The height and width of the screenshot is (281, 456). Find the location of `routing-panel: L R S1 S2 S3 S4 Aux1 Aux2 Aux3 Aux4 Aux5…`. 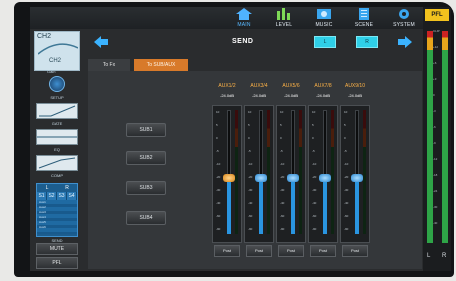

routing-panel: L R S1 S2 S3 S4 Aux1 Aux2 Aux3 Aux4 Aux5… is located at coordinates (57, 210).